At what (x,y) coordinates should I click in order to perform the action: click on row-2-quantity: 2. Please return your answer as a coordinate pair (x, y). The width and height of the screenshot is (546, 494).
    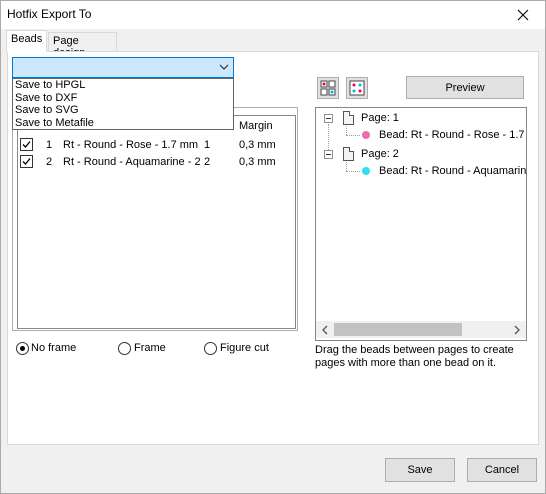
    Looking at the image, I should click on (207, 162).